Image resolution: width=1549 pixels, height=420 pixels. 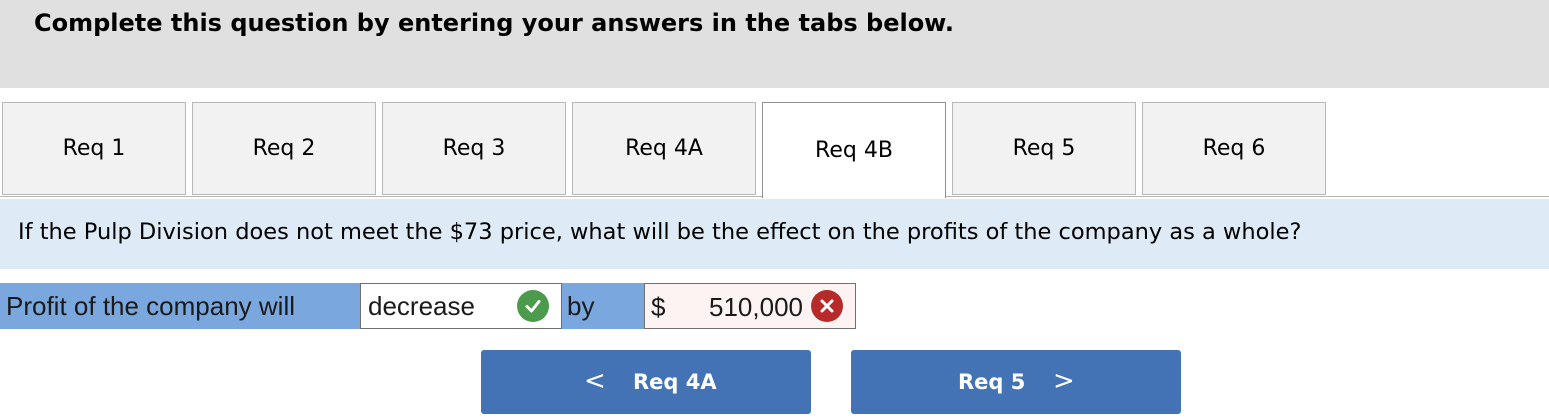 I want to click on next-req-label: Req 5, so click(x=992, y=382).